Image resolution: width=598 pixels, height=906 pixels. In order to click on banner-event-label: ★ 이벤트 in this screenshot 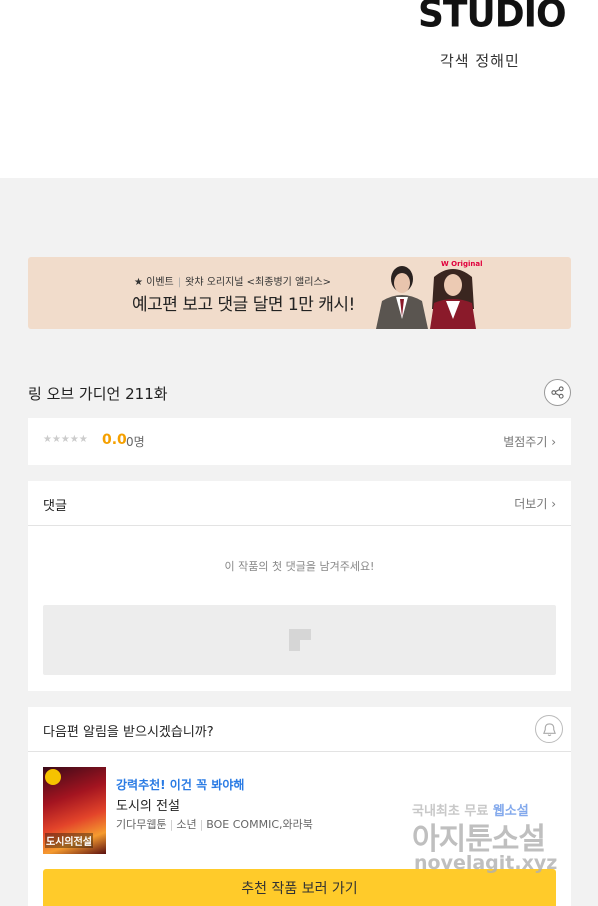, I will do `click(154, 282)`.